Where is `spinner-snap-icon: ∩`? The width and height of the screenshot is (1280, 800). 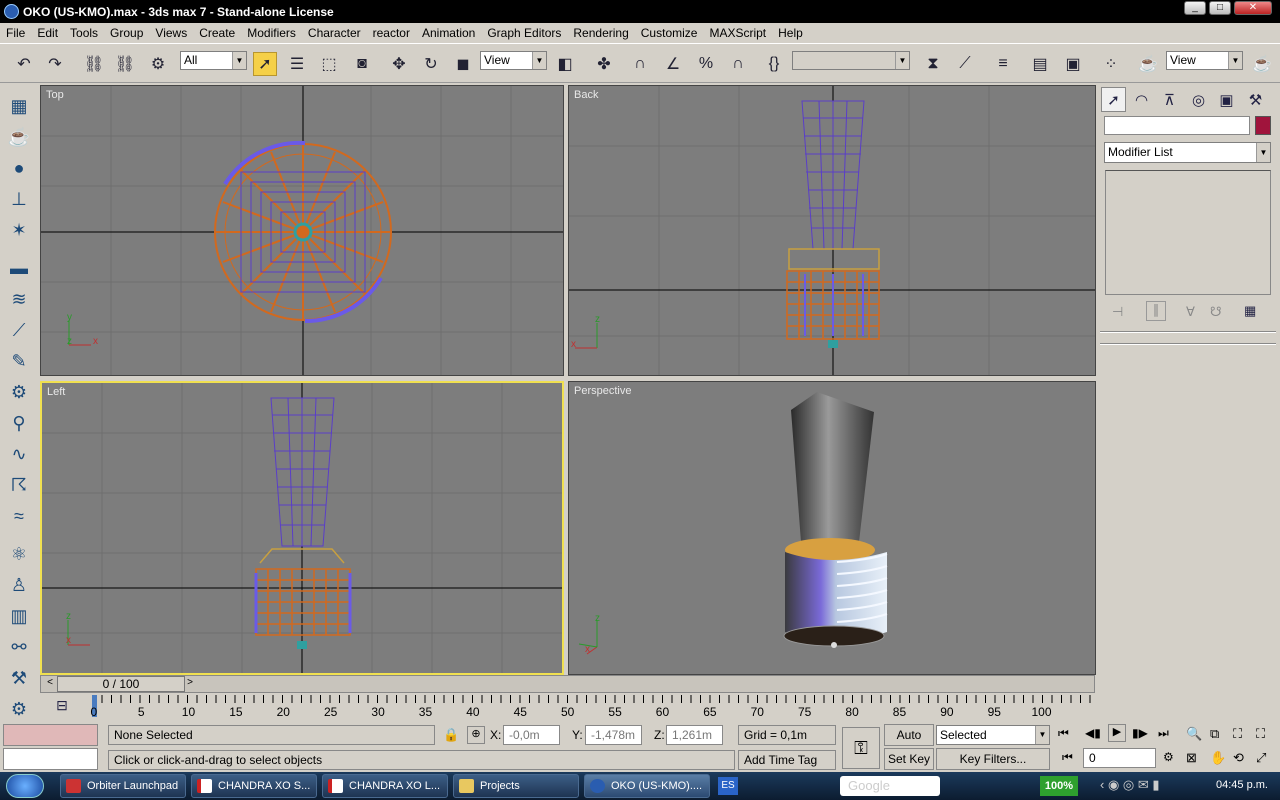 spinner-snap-icon: ∩ is located at coordinates (738, 64).